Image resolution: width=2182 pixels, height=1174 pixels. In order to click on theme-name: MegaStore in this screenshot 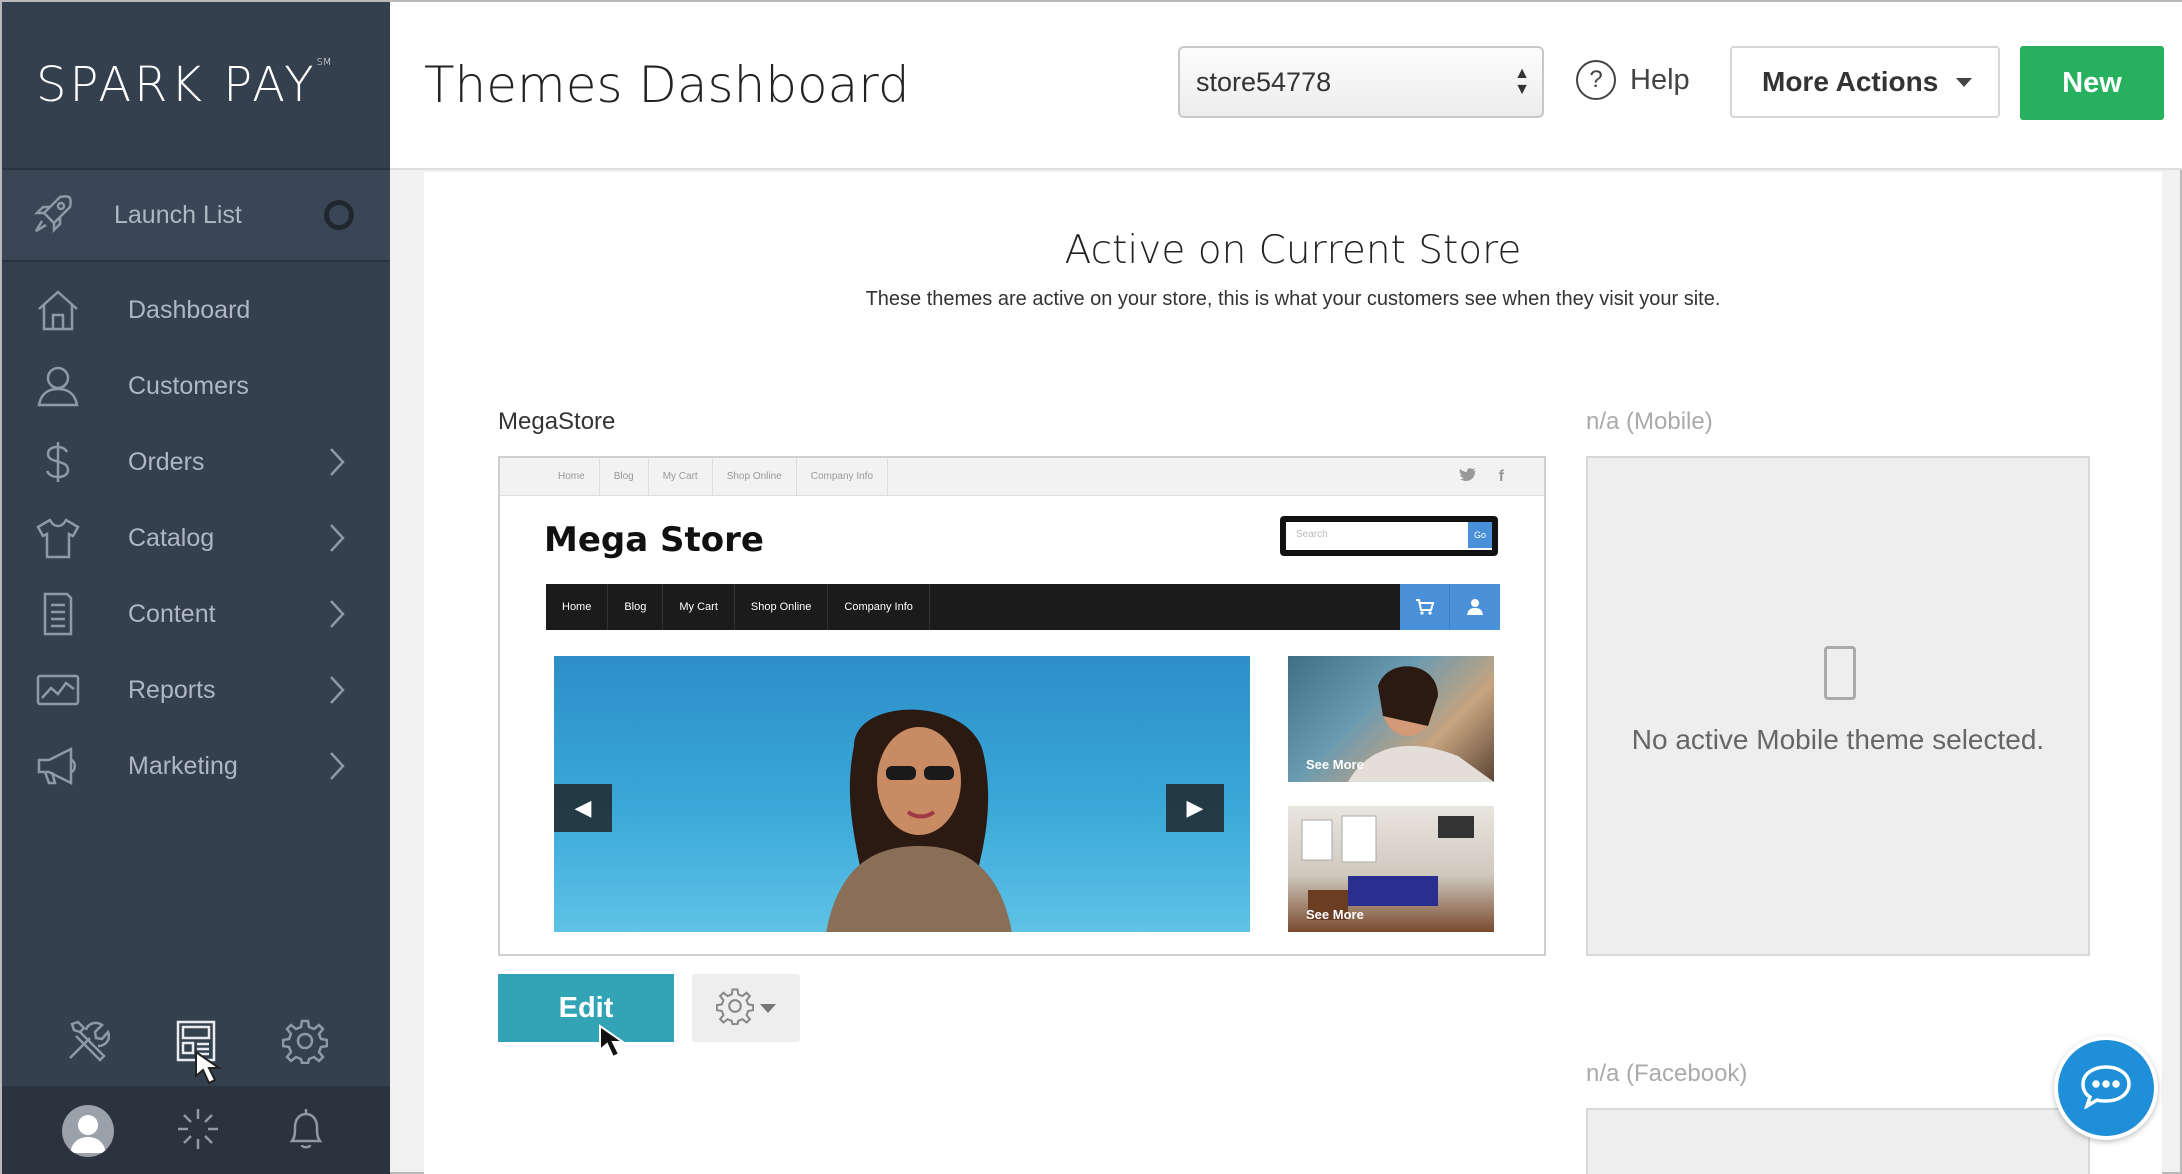, I will do `click(557, 421)`.